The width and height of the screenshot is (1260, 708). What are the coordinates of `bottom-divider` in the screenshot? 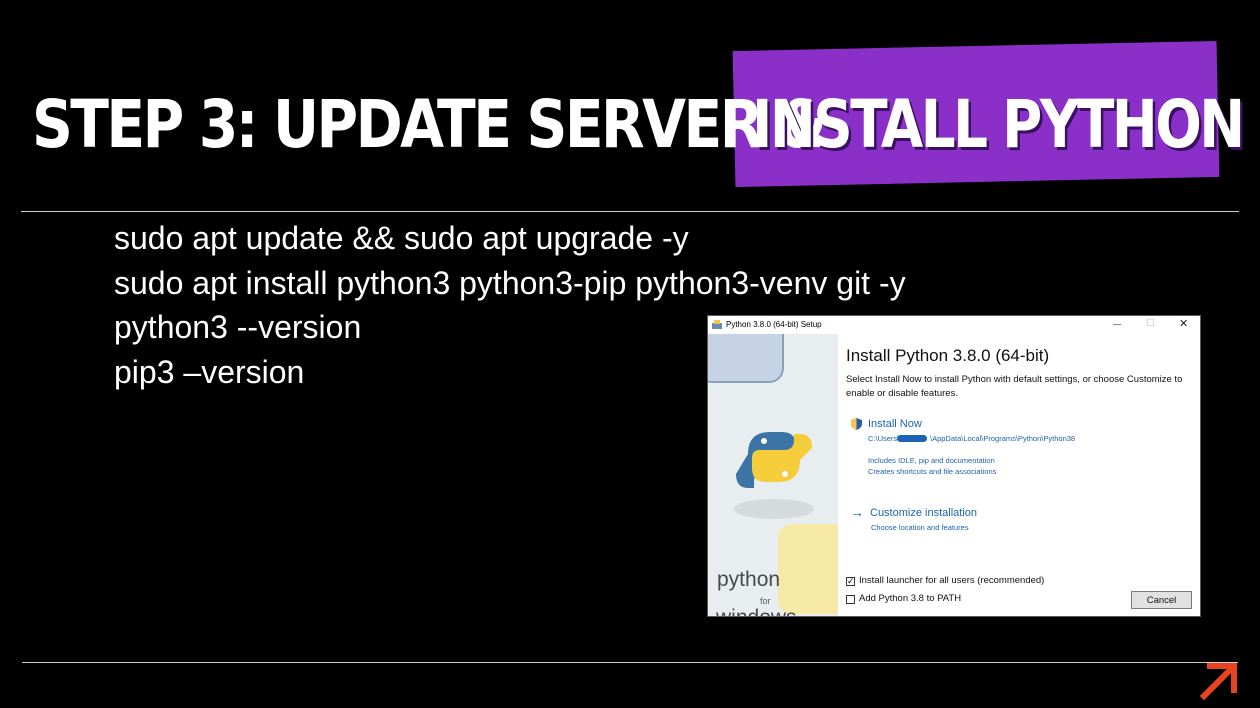 It's located at (630, 662).